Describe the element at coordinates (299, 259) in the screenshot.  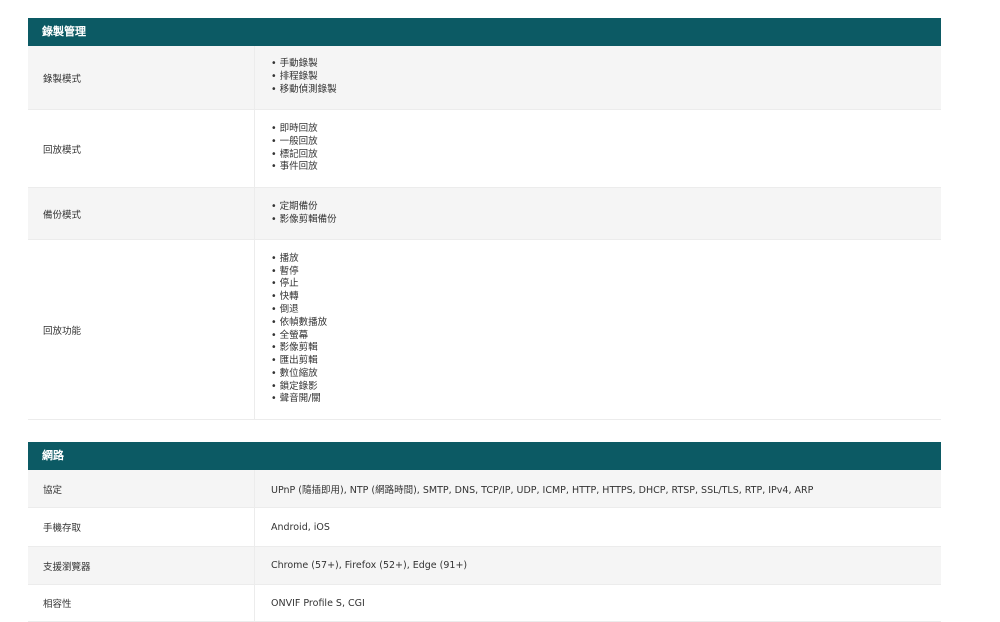
I see `list-item: 播放` at that location.